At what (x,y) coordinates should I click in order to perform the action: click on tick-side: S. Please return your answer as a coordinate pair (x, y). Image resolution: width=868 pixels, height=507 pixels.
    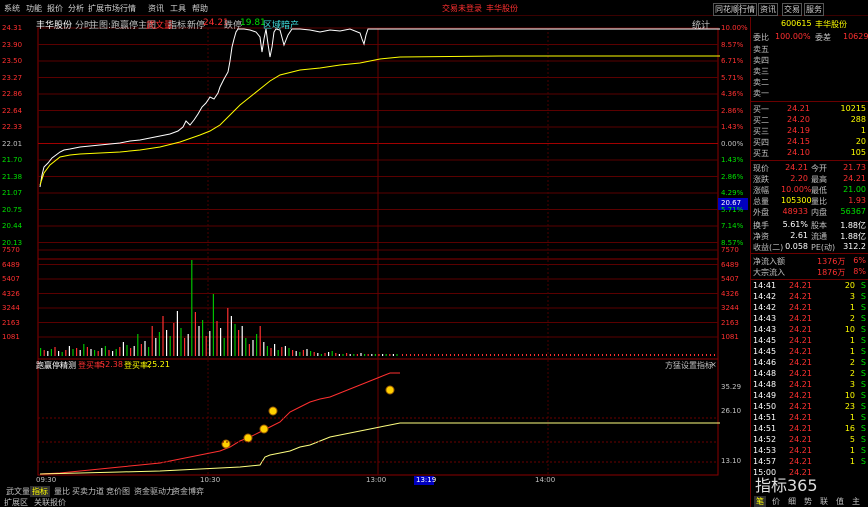
    Looking at the image, I should click on (863, 362).